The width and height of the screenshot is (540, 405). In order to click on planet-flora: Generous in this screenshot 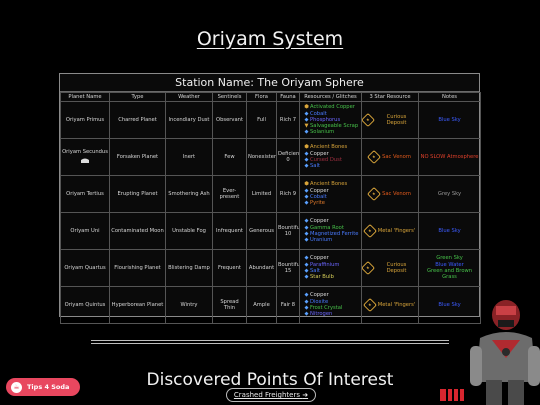, I will do `click(261, 231)`.